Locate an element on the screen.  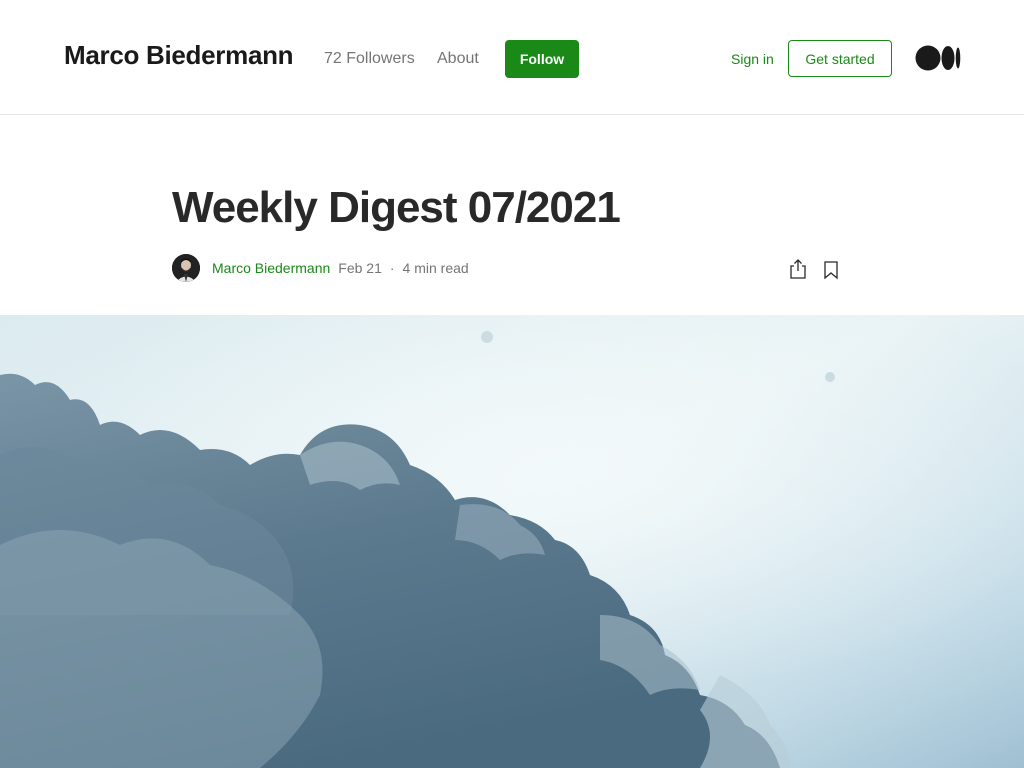
article-title: Weekly Digest 07/2021 is located at coordinates (396, 207).